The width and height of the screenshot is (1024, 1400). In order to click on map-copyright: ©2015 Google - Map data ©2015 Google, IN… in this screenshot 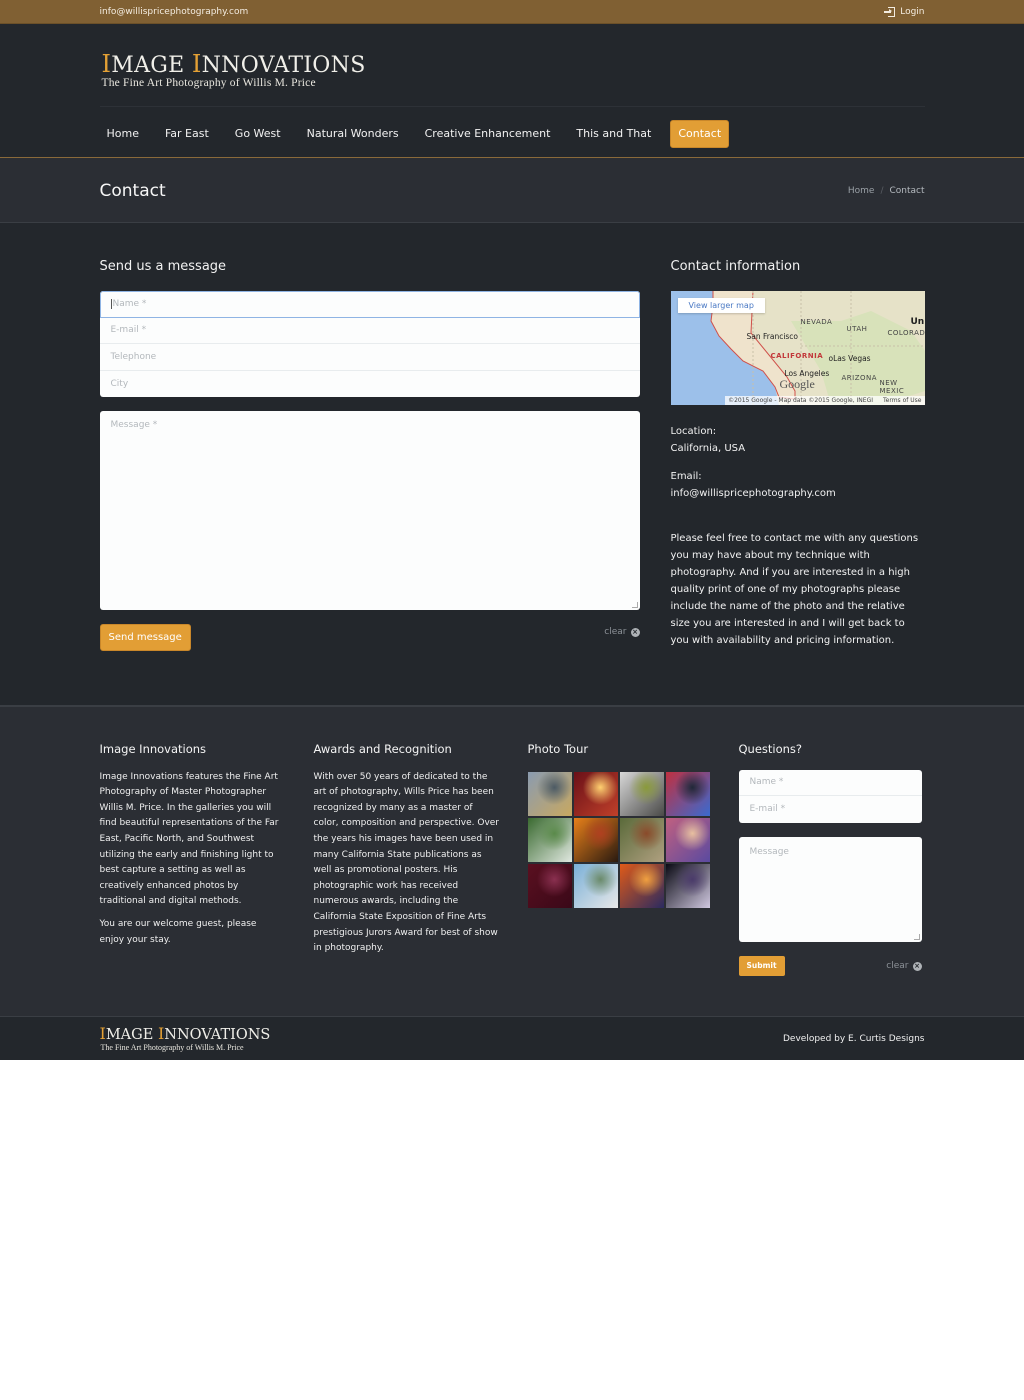, I will do `click(801, 400)`.